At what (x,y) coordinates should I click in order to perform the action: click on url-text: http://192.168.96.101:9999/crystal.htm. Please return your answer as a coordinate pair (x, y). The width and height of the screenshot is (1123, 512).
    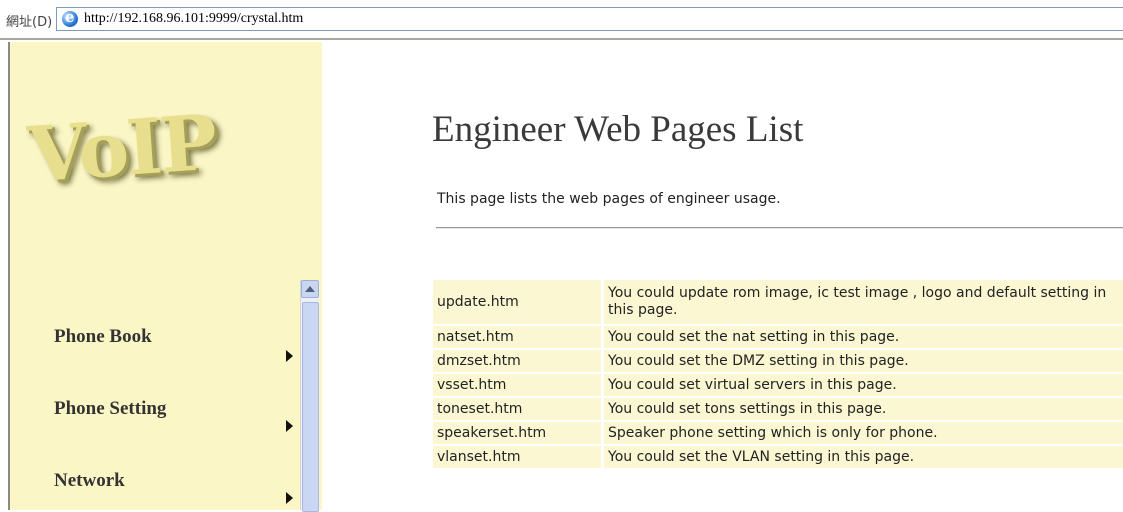
    Looking at the image, I should click on (193, 19).